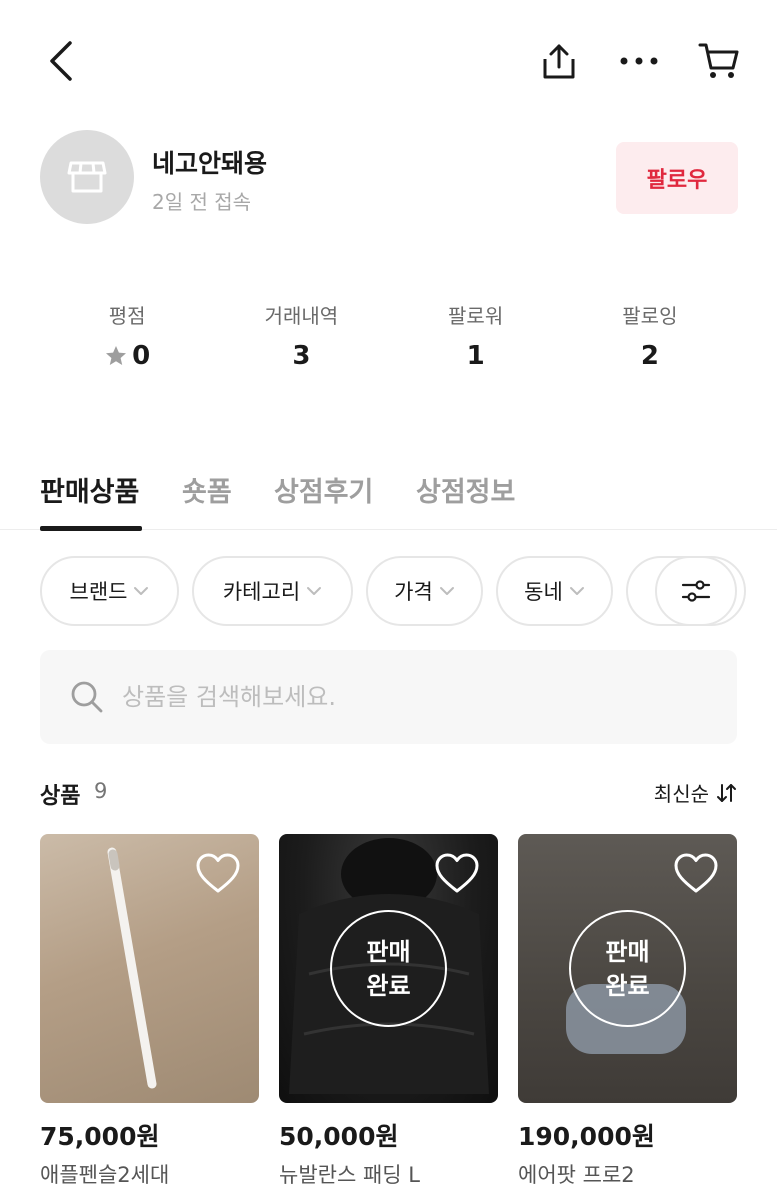 The height and width of the screenshot is (1200, 777). I want to click on store-icon, so click(87, 177).